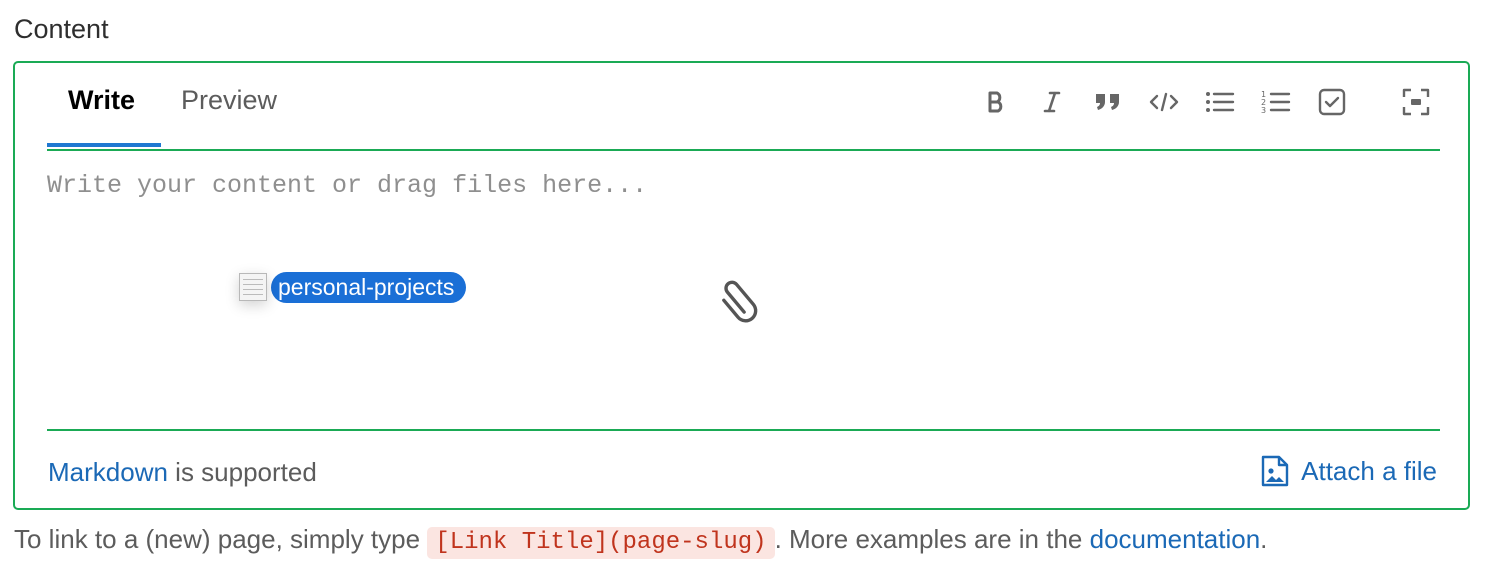  I want to click on image-file-icon, so click(1275, 471).